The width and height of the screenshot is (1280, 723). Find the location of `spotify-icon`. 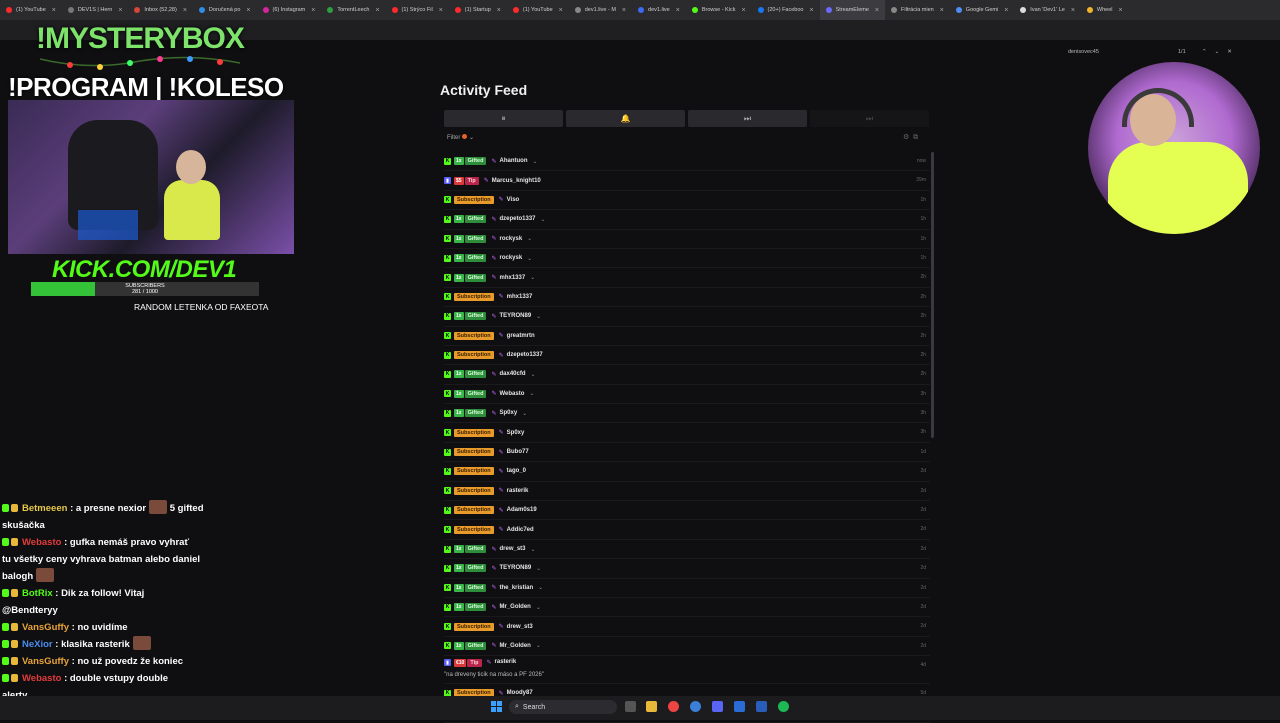

spotify-icon is located at coordinates (783, 706).